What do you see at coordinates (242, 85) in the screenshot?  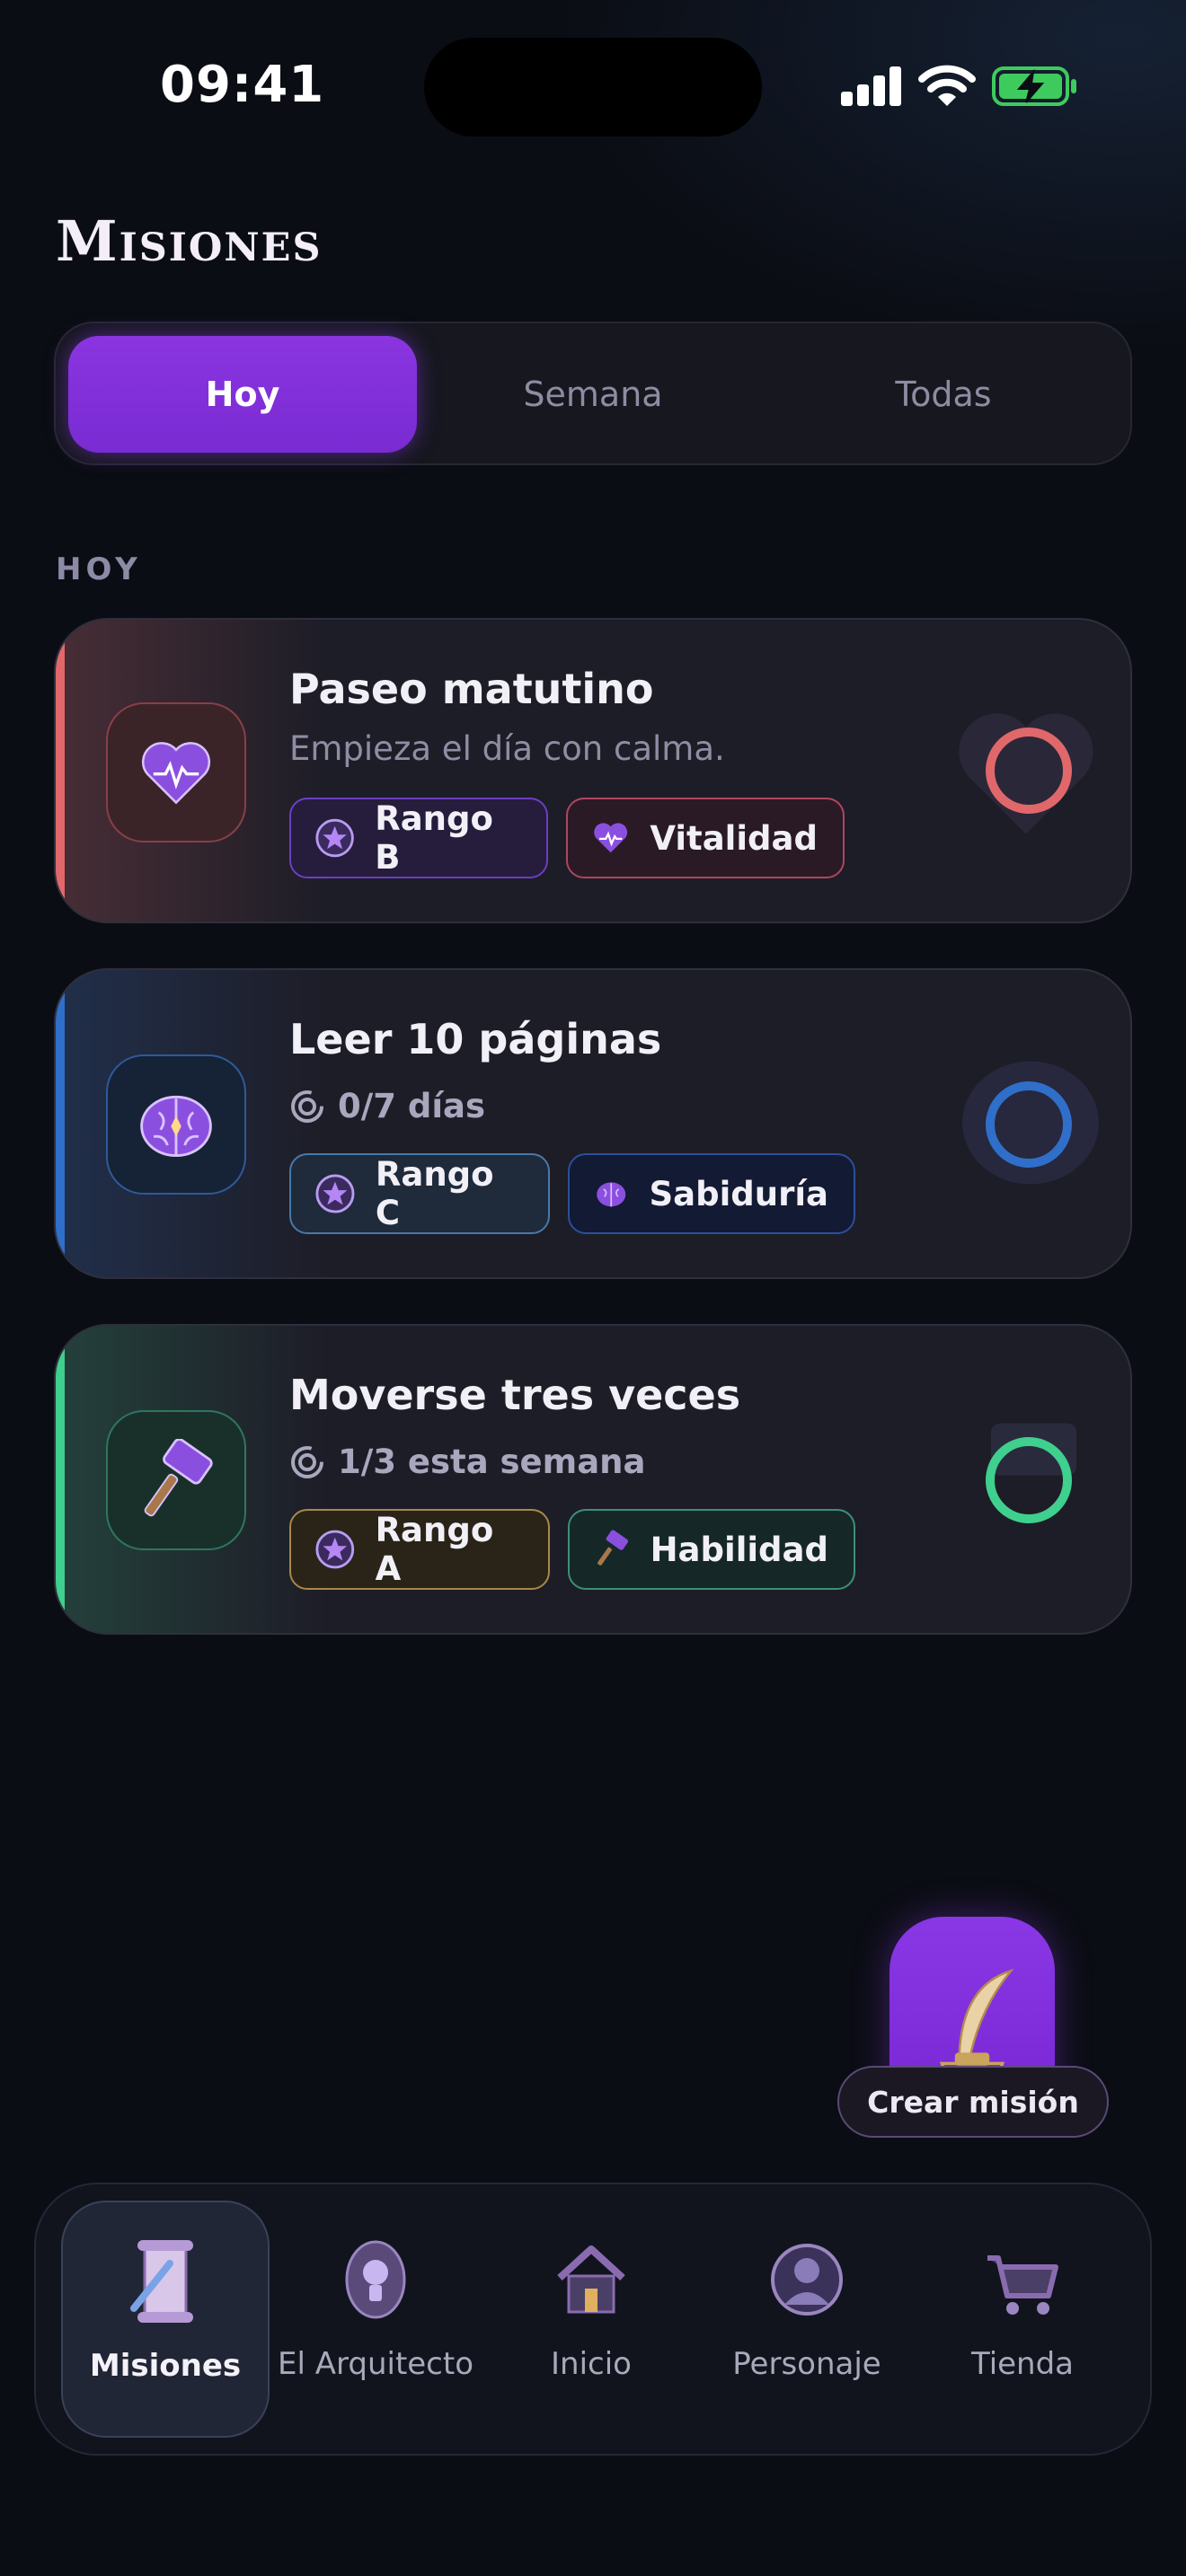 I see `status-time: 09:41` at bounding box center [242, 85].